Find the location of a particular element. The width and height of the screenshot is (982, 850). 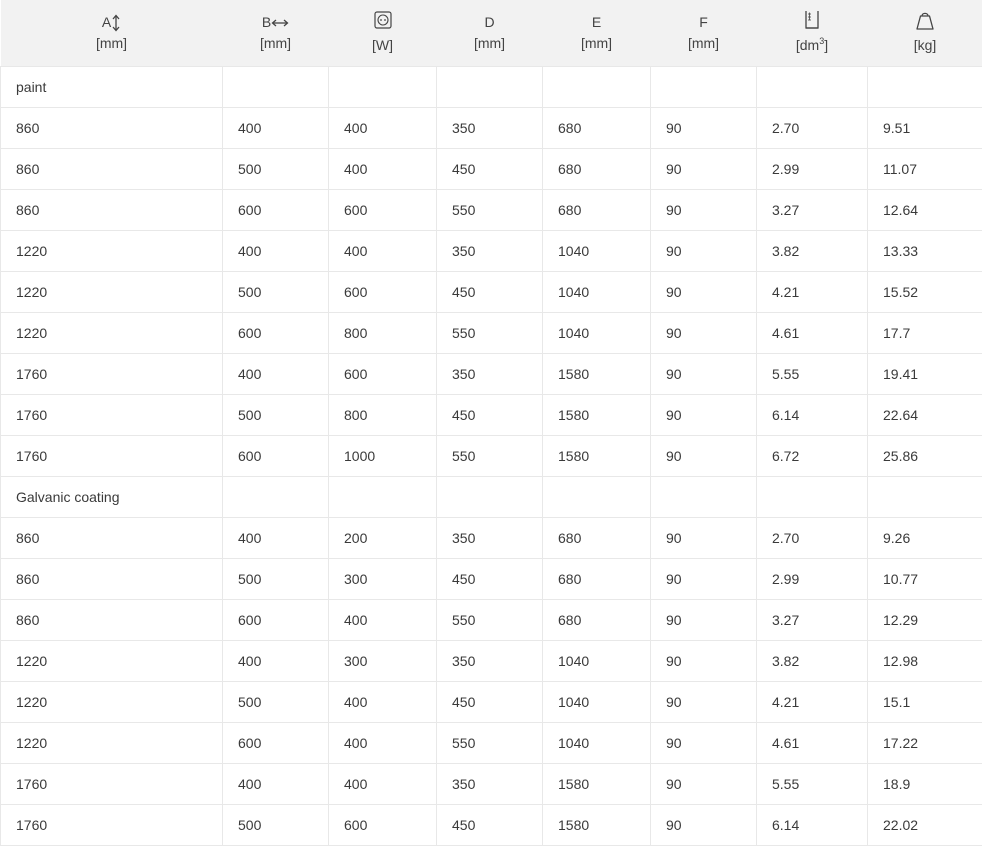

header-weight-unit: [kg] is located at coordinates (925, 45).